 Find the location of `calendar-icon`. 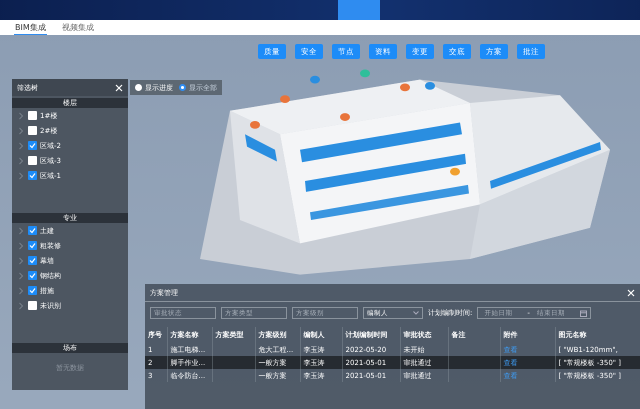

calendar-icon is located at coordinates (583, 313).